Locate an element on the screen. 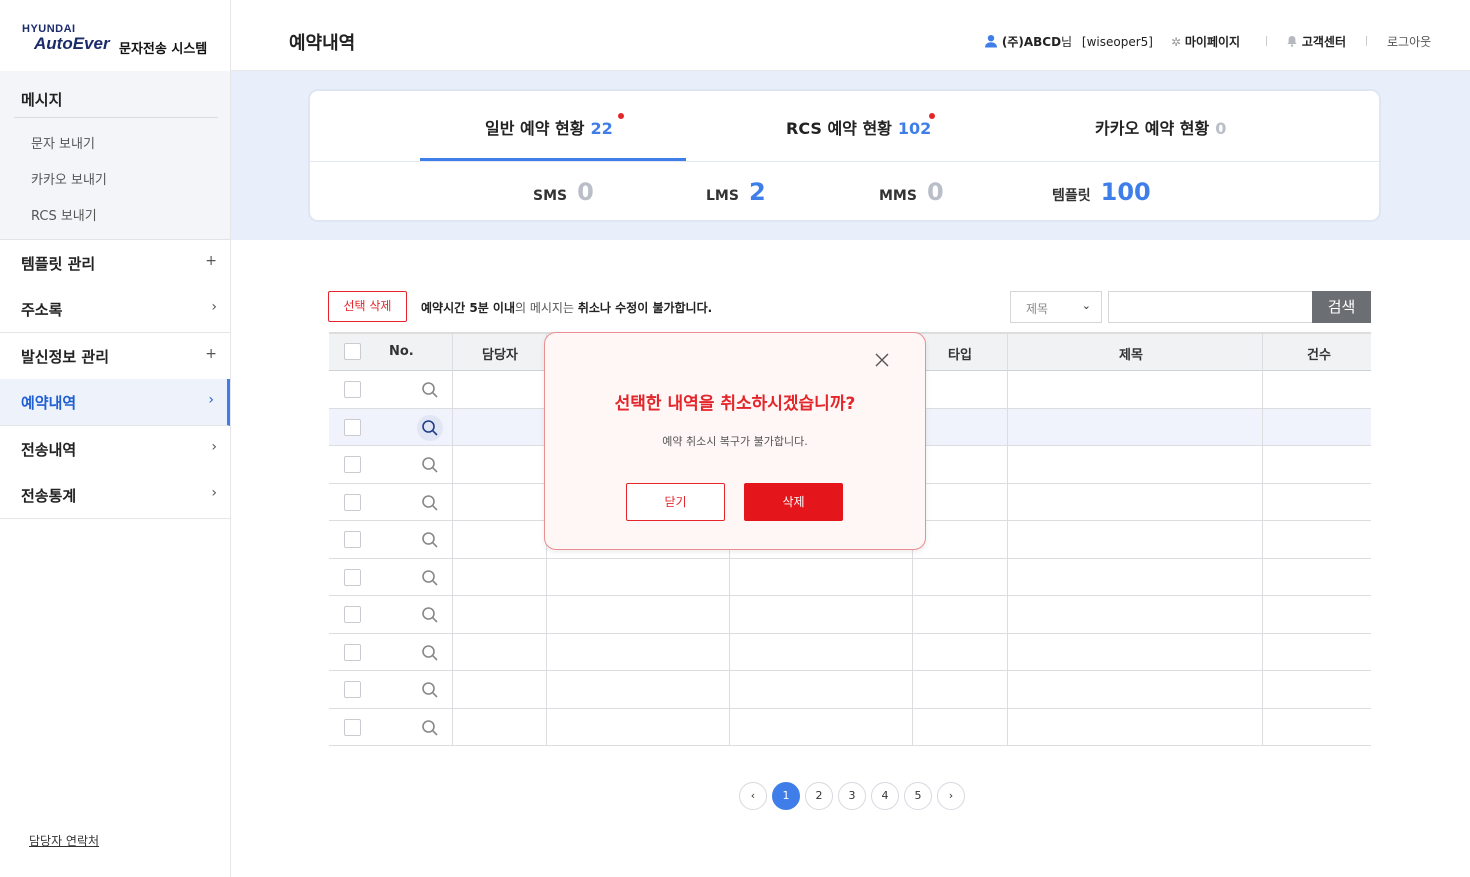 This screenshot has width=1470, height=877. new-indicator is located at coordinates (932, 116).